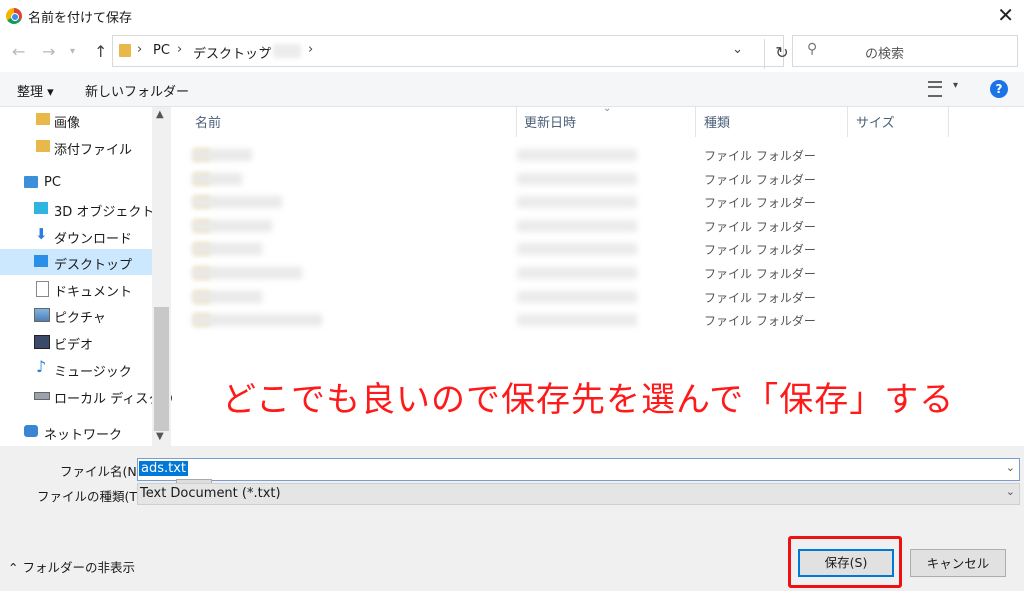  Describe the element at coordinates (18, 51) in the screenshot. I see `back-arrow-icon: ←` at that location.